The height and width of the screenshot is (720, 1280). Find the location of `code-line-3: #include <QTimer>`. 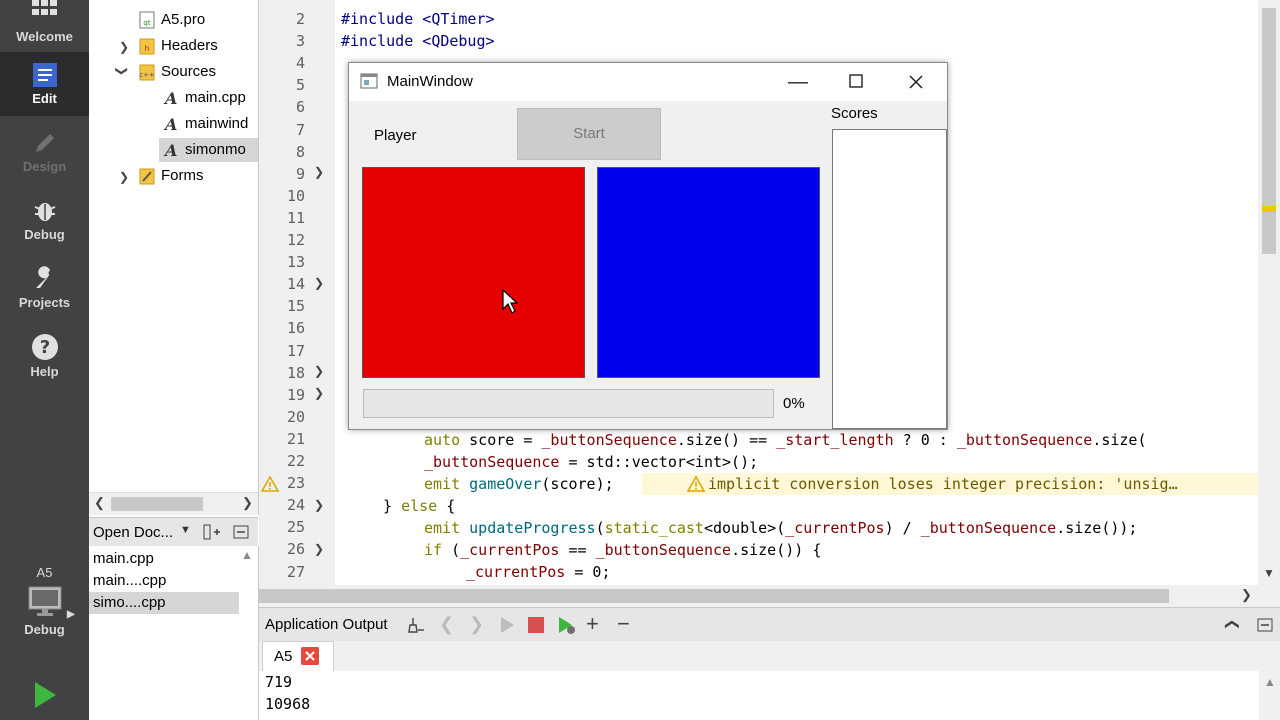

code-line-3: #include <QTimer> is located at coordinates (418, 19).